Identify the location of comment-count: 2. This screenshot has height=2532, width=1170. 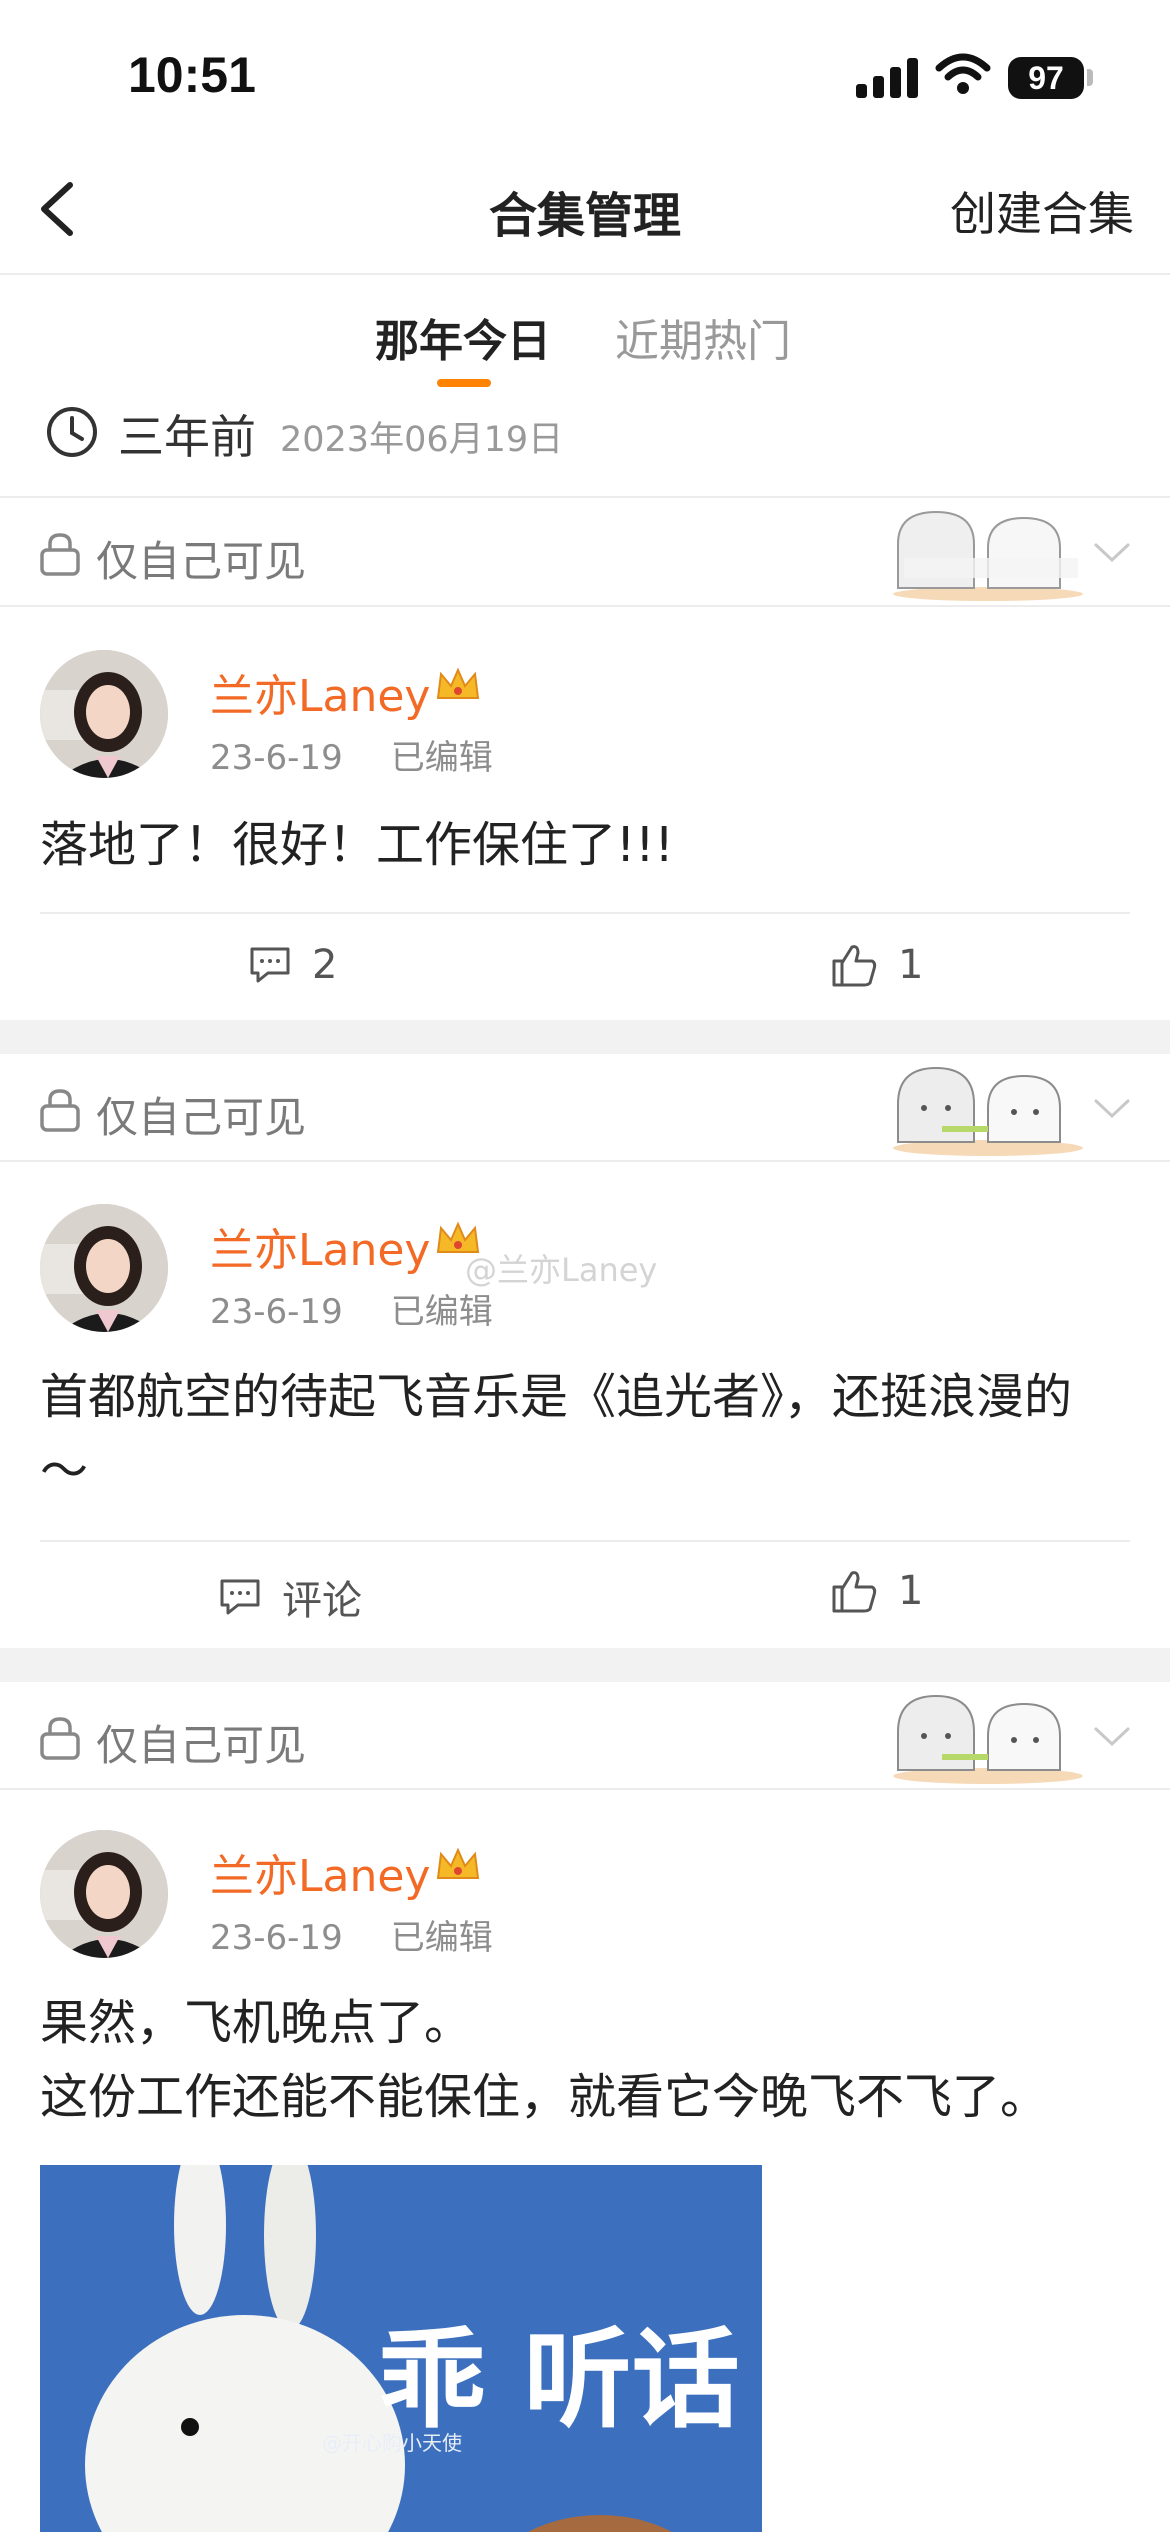
(325, 965).